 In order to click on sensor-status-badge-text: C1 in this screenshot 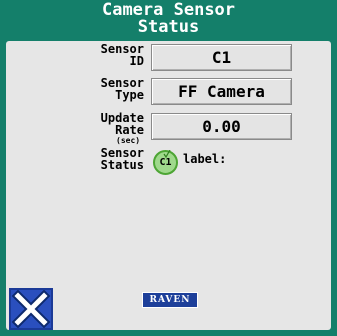, I will do `click(165, 162)`.